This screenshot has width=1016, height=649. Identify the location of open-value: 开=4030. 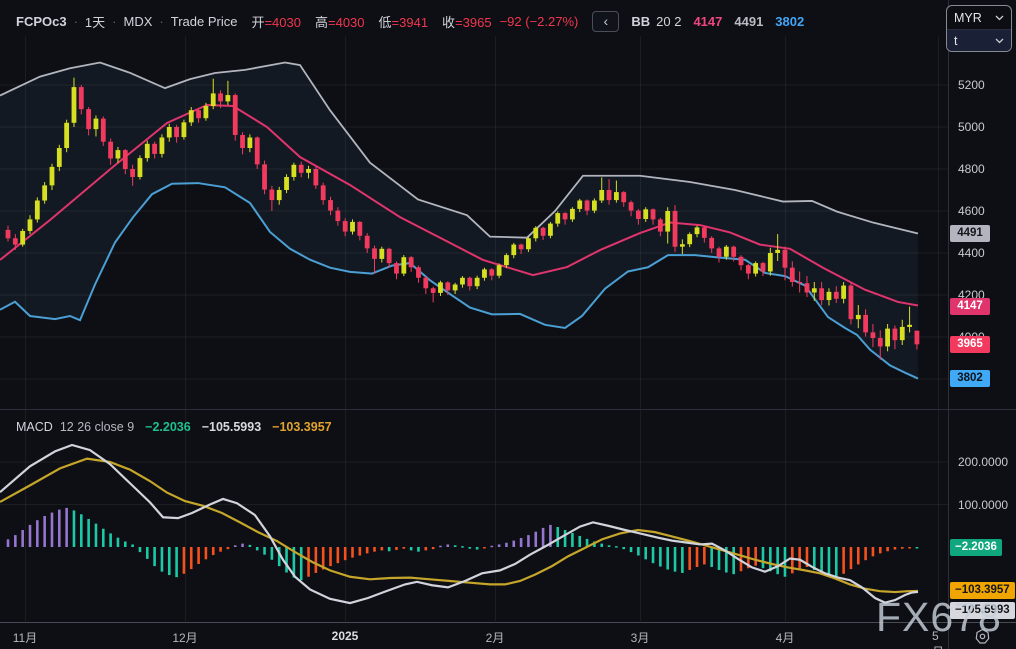
(276, 22).